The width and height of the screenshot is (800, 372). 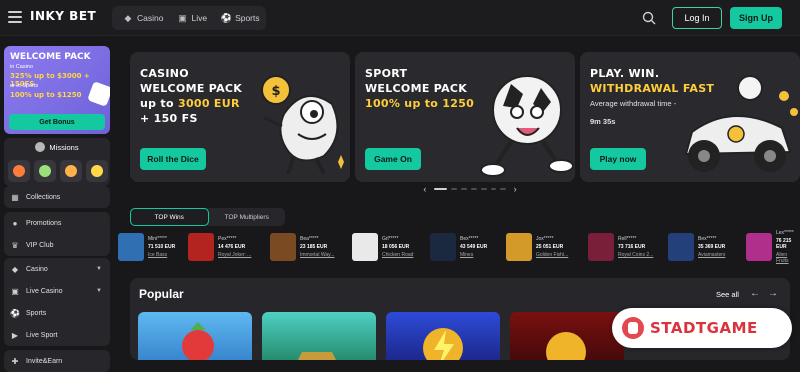 What do you see at coordinates (247, 217) in the screenshot?
I see `tab-top-multipliers: TOP Multipliers` at bounding box center [247, 217].